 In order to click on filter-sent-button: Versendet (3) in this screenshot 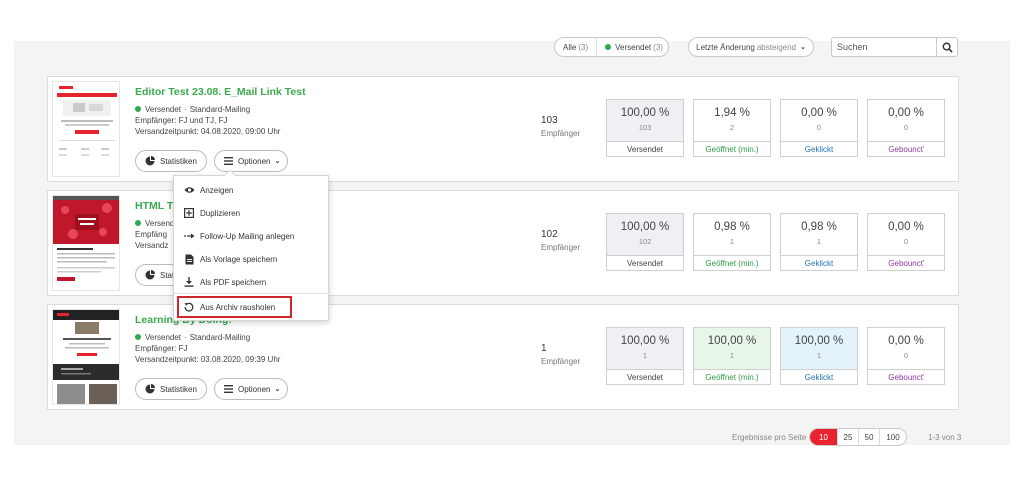, I will do `click(633, 47)`.